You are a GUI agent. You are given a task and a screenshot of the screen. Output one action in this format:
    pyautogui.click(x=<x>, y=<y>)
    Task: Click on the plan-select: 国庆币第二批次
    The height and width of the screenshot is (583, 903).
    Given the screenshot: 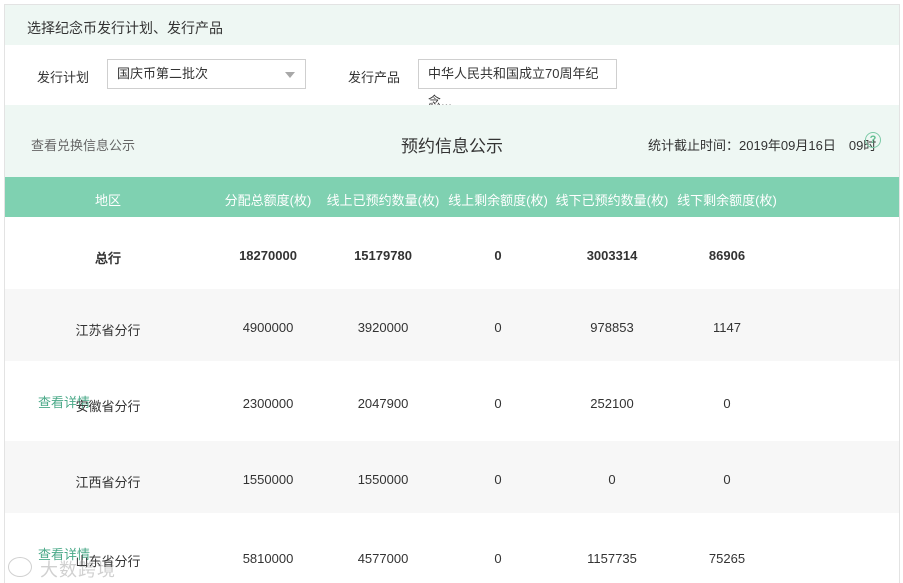 What is the action you would take?
    pyautogui.click(x=206, y=74)
    